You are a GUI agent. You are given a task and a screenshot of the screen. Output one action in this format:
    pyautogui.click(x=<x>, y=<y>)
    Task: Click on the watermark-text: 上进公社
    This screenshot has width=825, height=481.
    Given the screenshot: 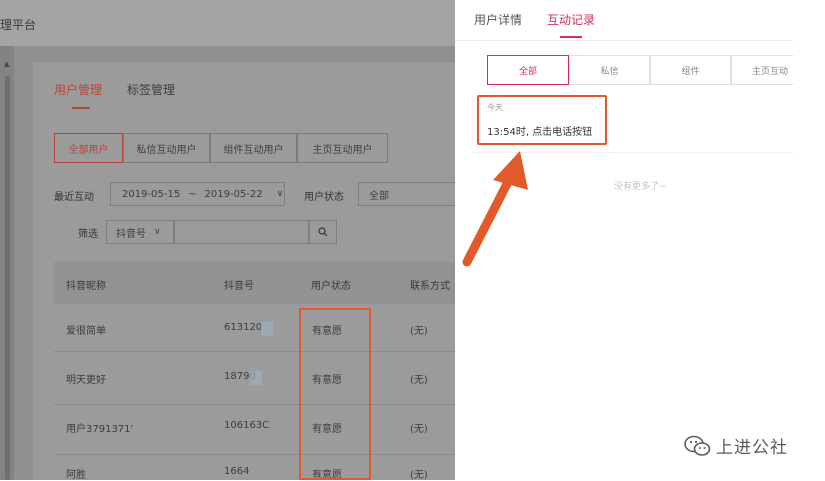 What is the action you would take?
    pyautogui.click(x=752, y=448)
    